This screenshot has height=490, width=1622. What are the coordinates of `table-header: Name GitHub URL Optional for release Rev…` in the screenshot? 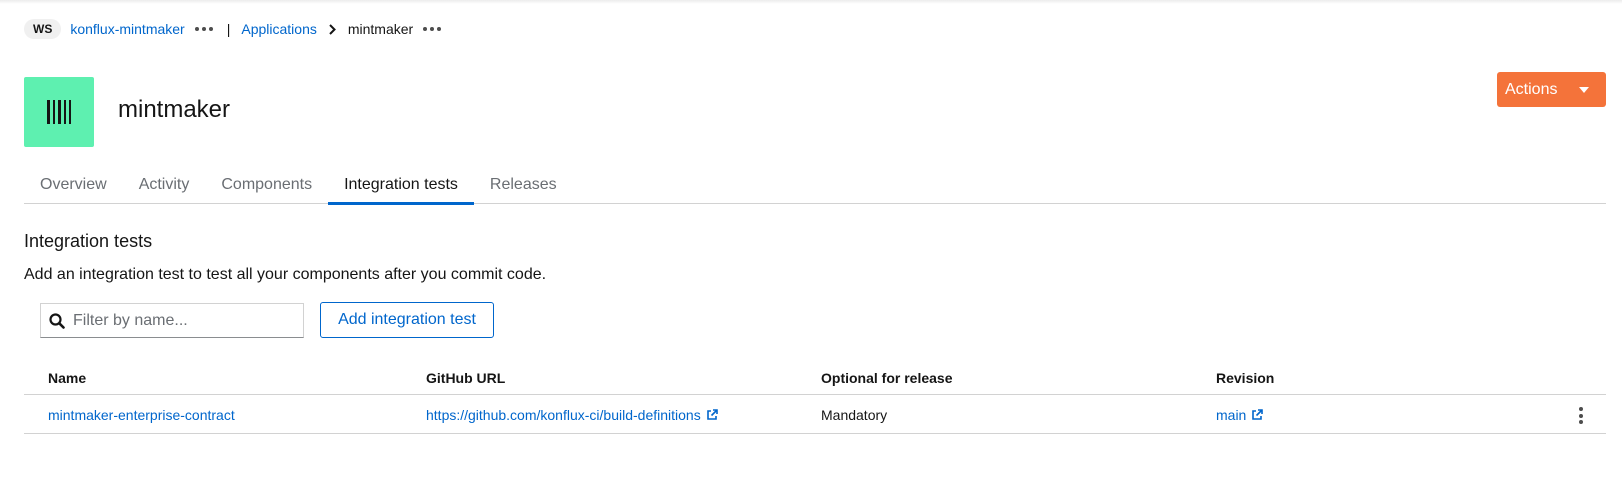 It's located at (815, 377).